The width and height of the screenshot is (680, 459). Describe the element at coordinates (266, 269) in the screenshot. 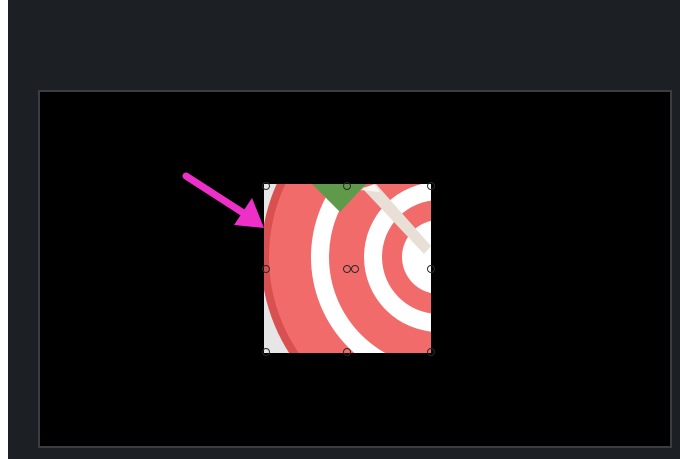

I see `resize-handle-middle-left` at that location.